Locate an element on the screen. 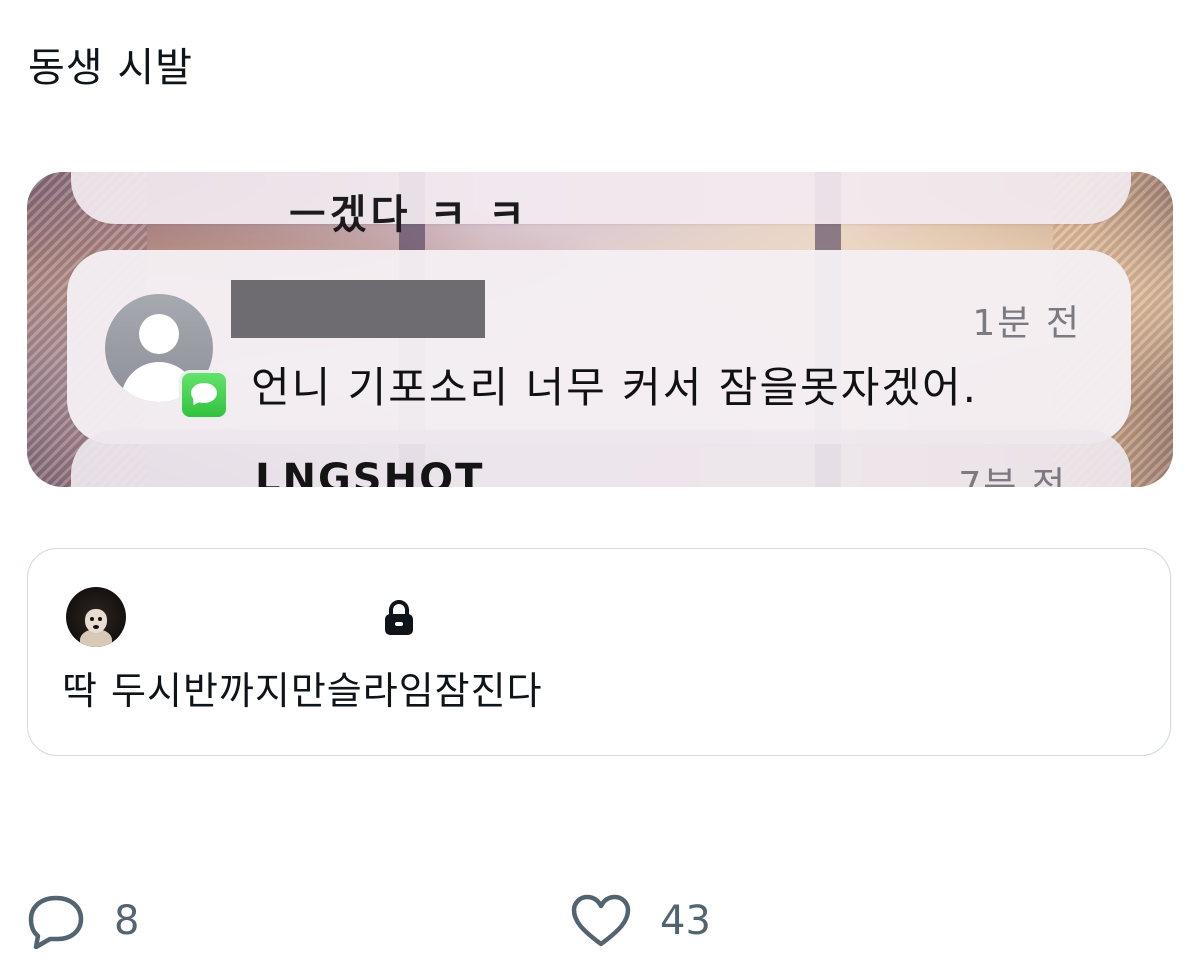 The height and width of the screenshot is (976, 1200). reply-button: 8 is located at coordinates (82, 921).